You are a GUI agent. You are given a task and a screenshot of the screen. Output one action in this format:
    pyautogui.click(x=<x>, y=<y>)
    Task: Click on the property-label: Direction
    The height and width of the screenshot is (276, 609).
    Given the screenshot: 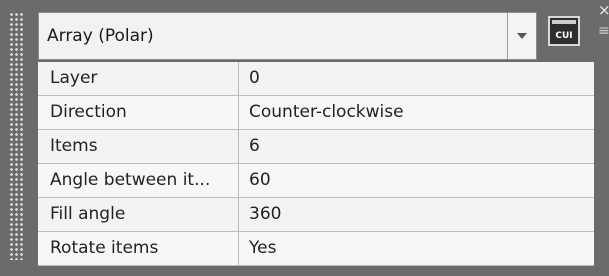 What is the action you would take?
    pyautogui.click(x=88, y=112)
    